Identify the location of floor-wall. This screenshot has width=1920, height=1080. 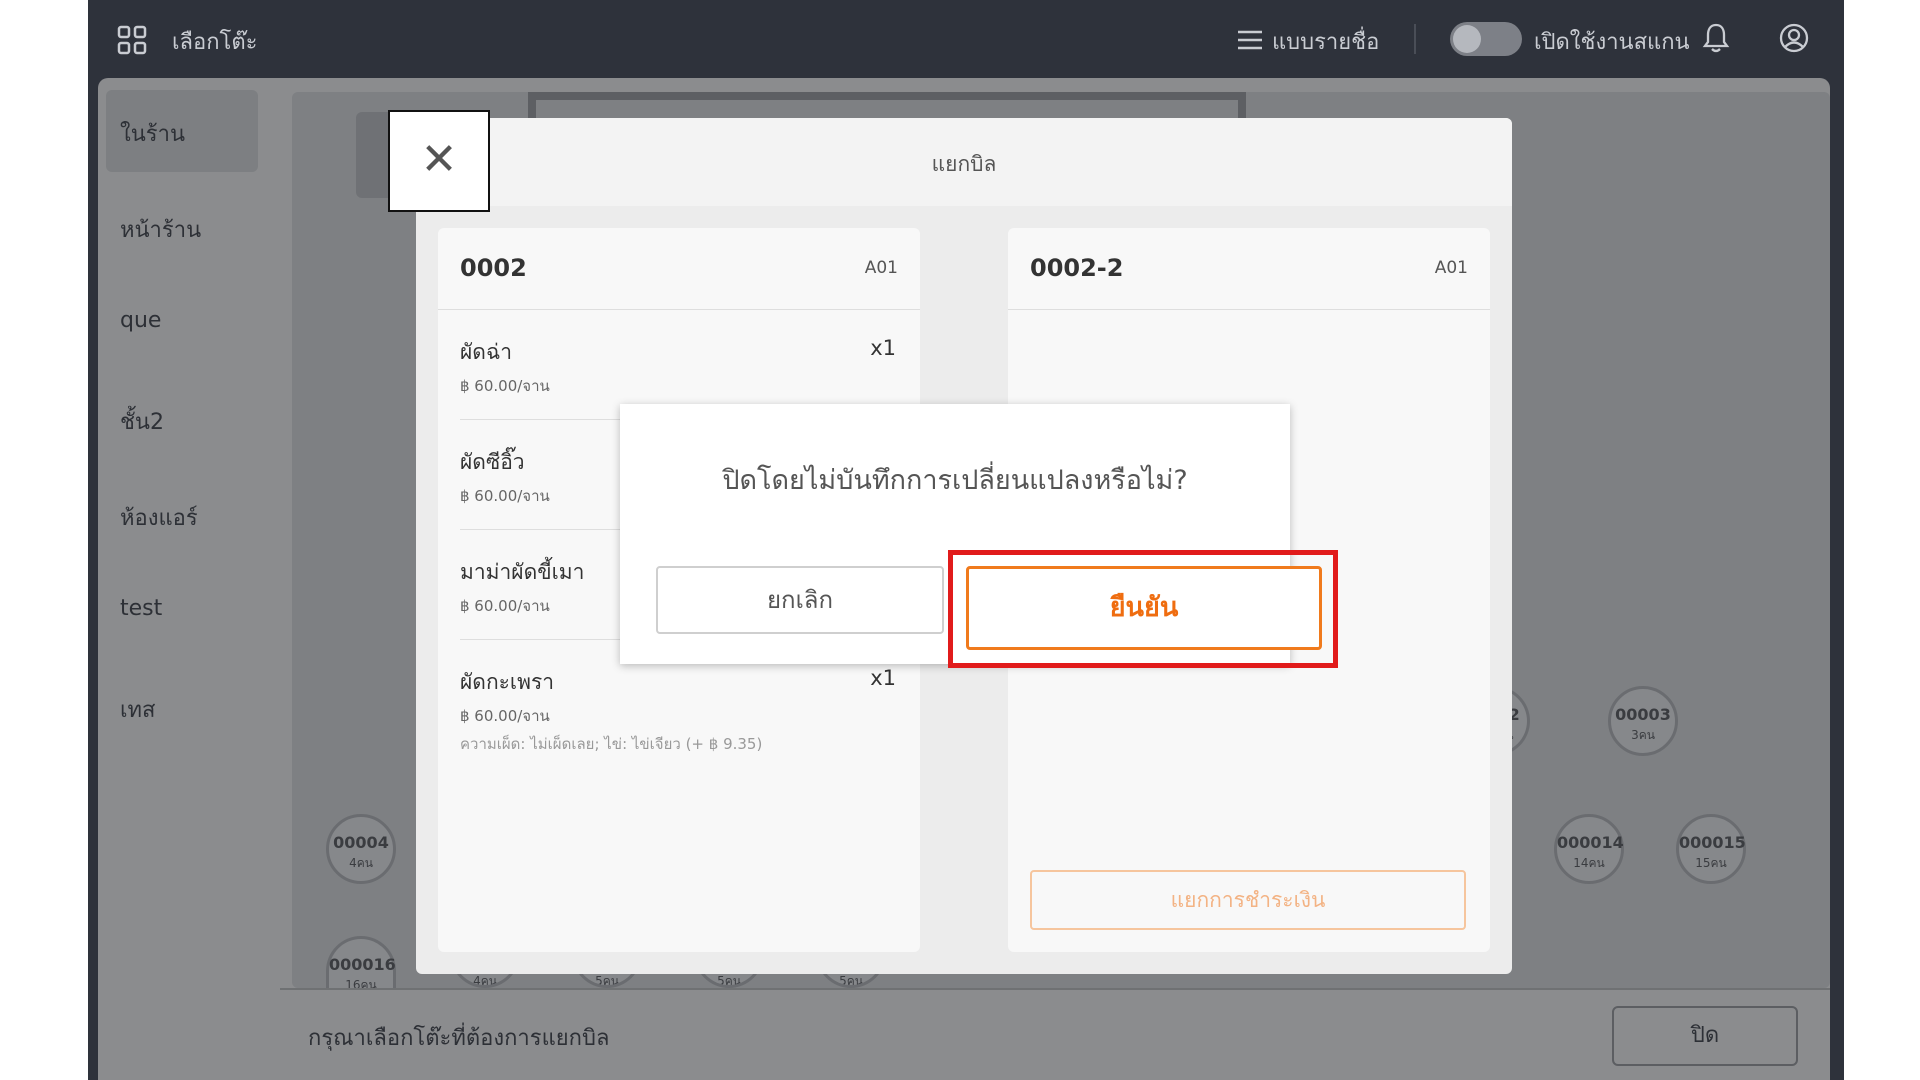
(887, 106).